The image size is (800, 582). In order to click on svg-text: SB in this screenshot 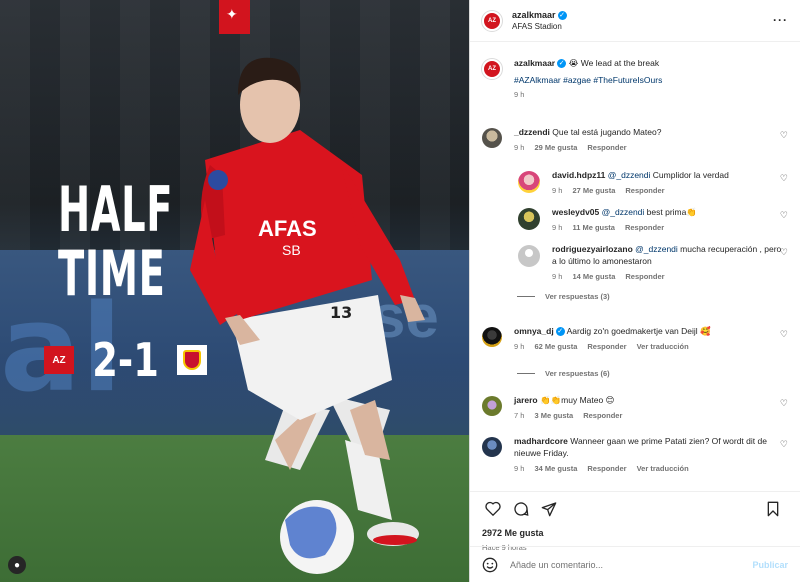, I will do `click(291, 250)`.